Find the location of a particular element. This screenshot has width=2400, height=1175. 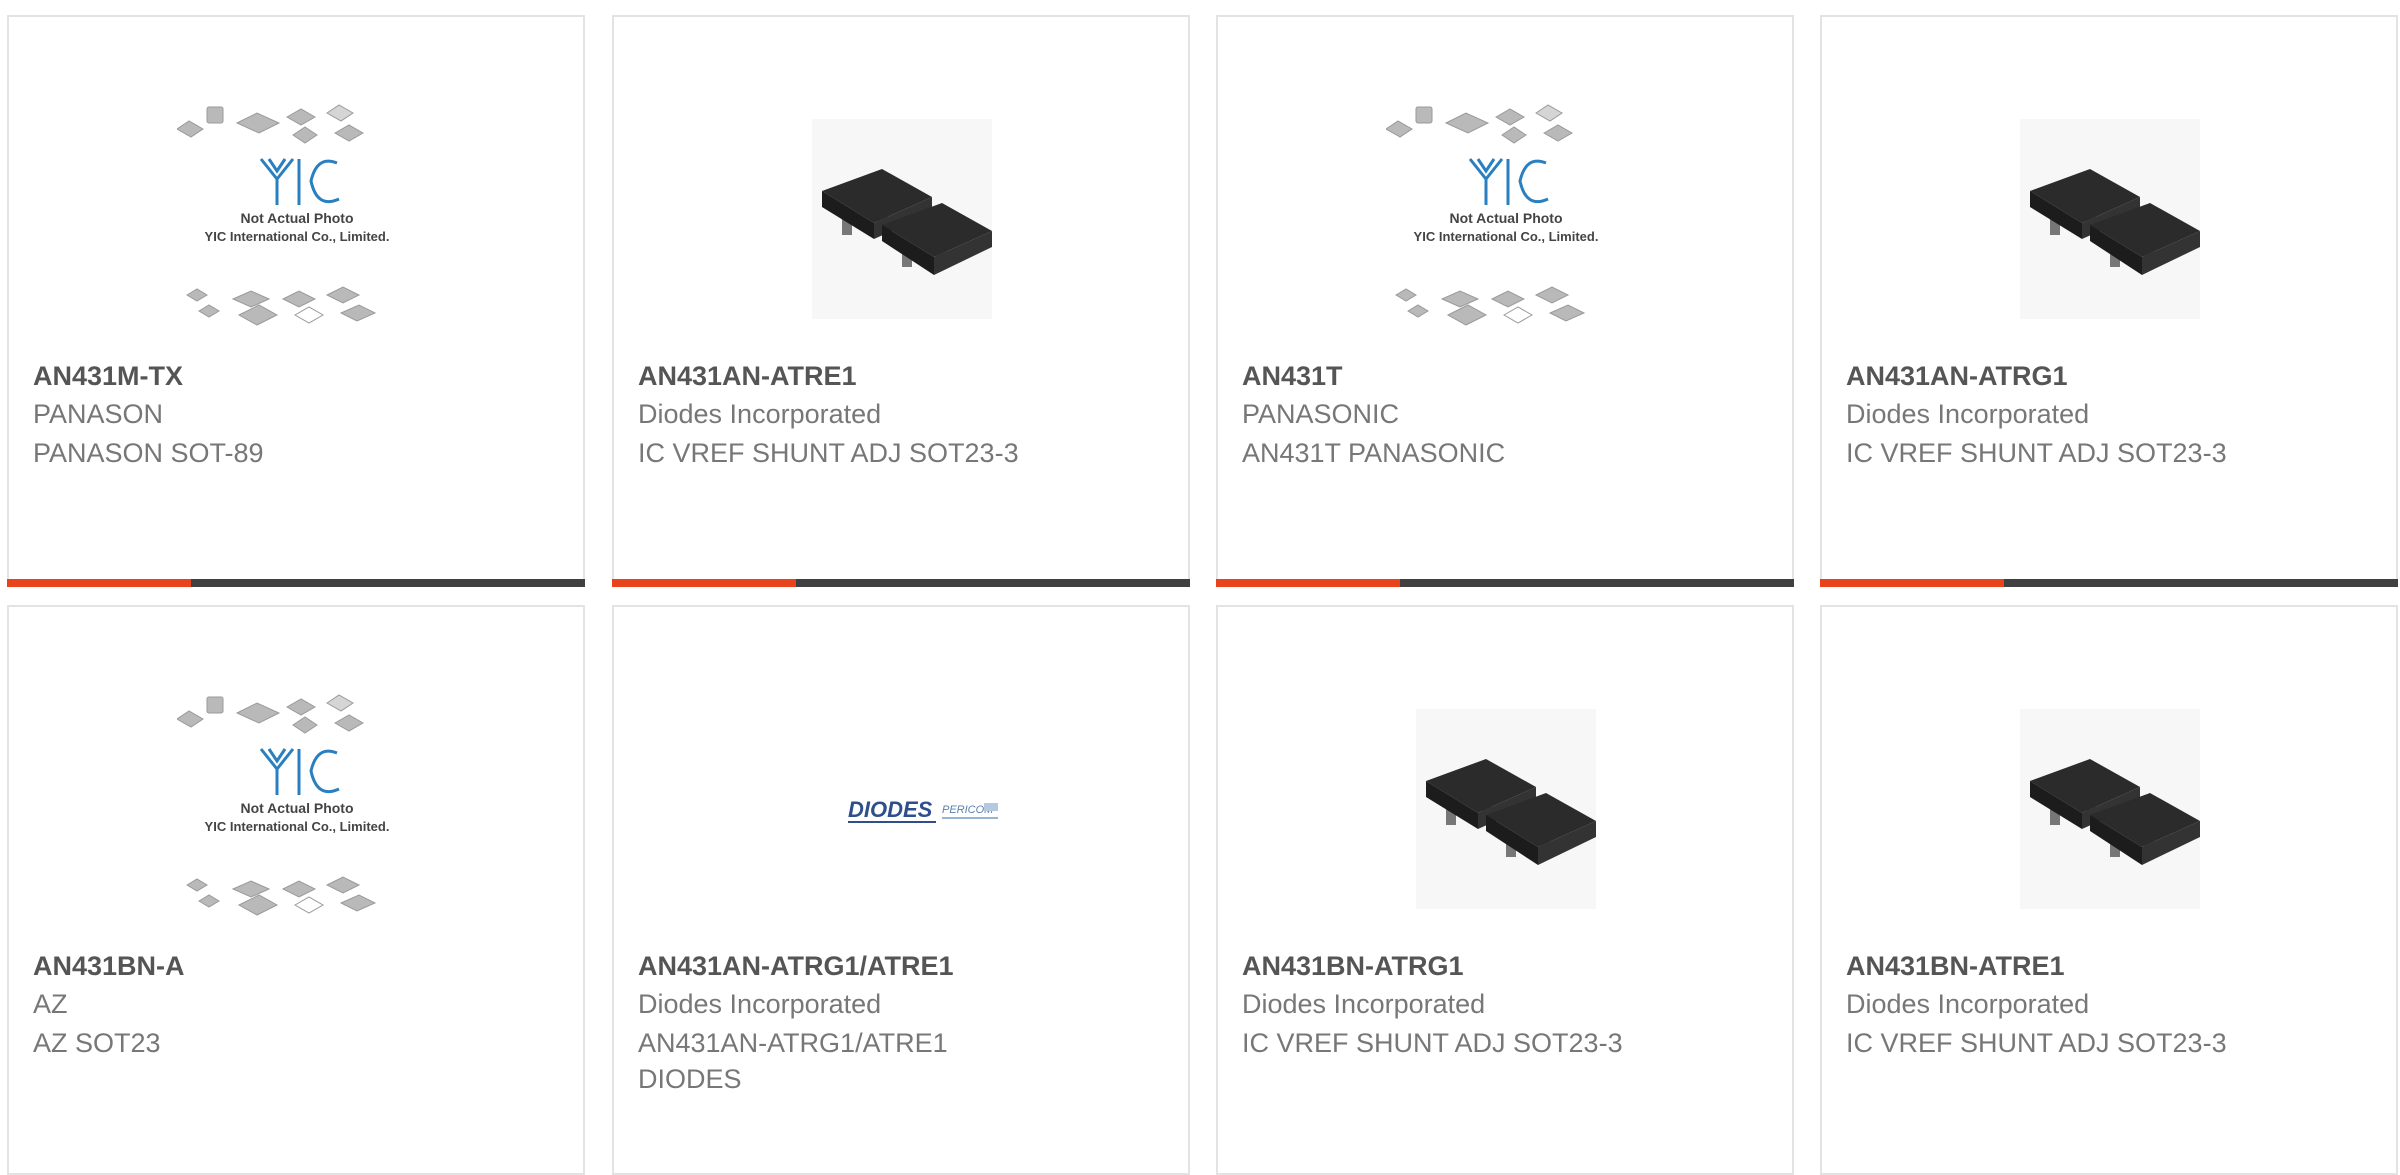

part-number-link: AN431AN-ATRG1/ATRE1 is located at coordinates (905, 966).